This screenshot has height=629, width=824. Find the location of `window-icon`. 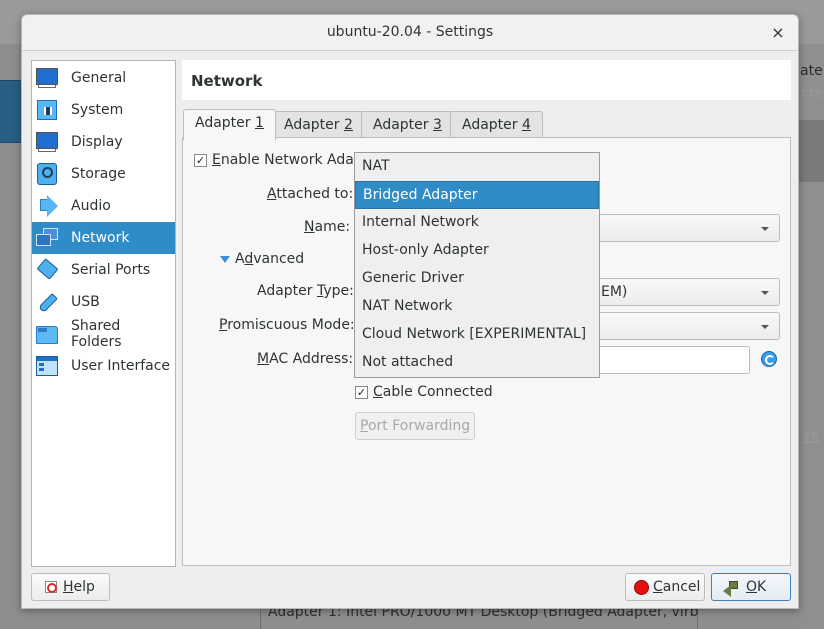

window-icon is located at coordinates (47, 366).